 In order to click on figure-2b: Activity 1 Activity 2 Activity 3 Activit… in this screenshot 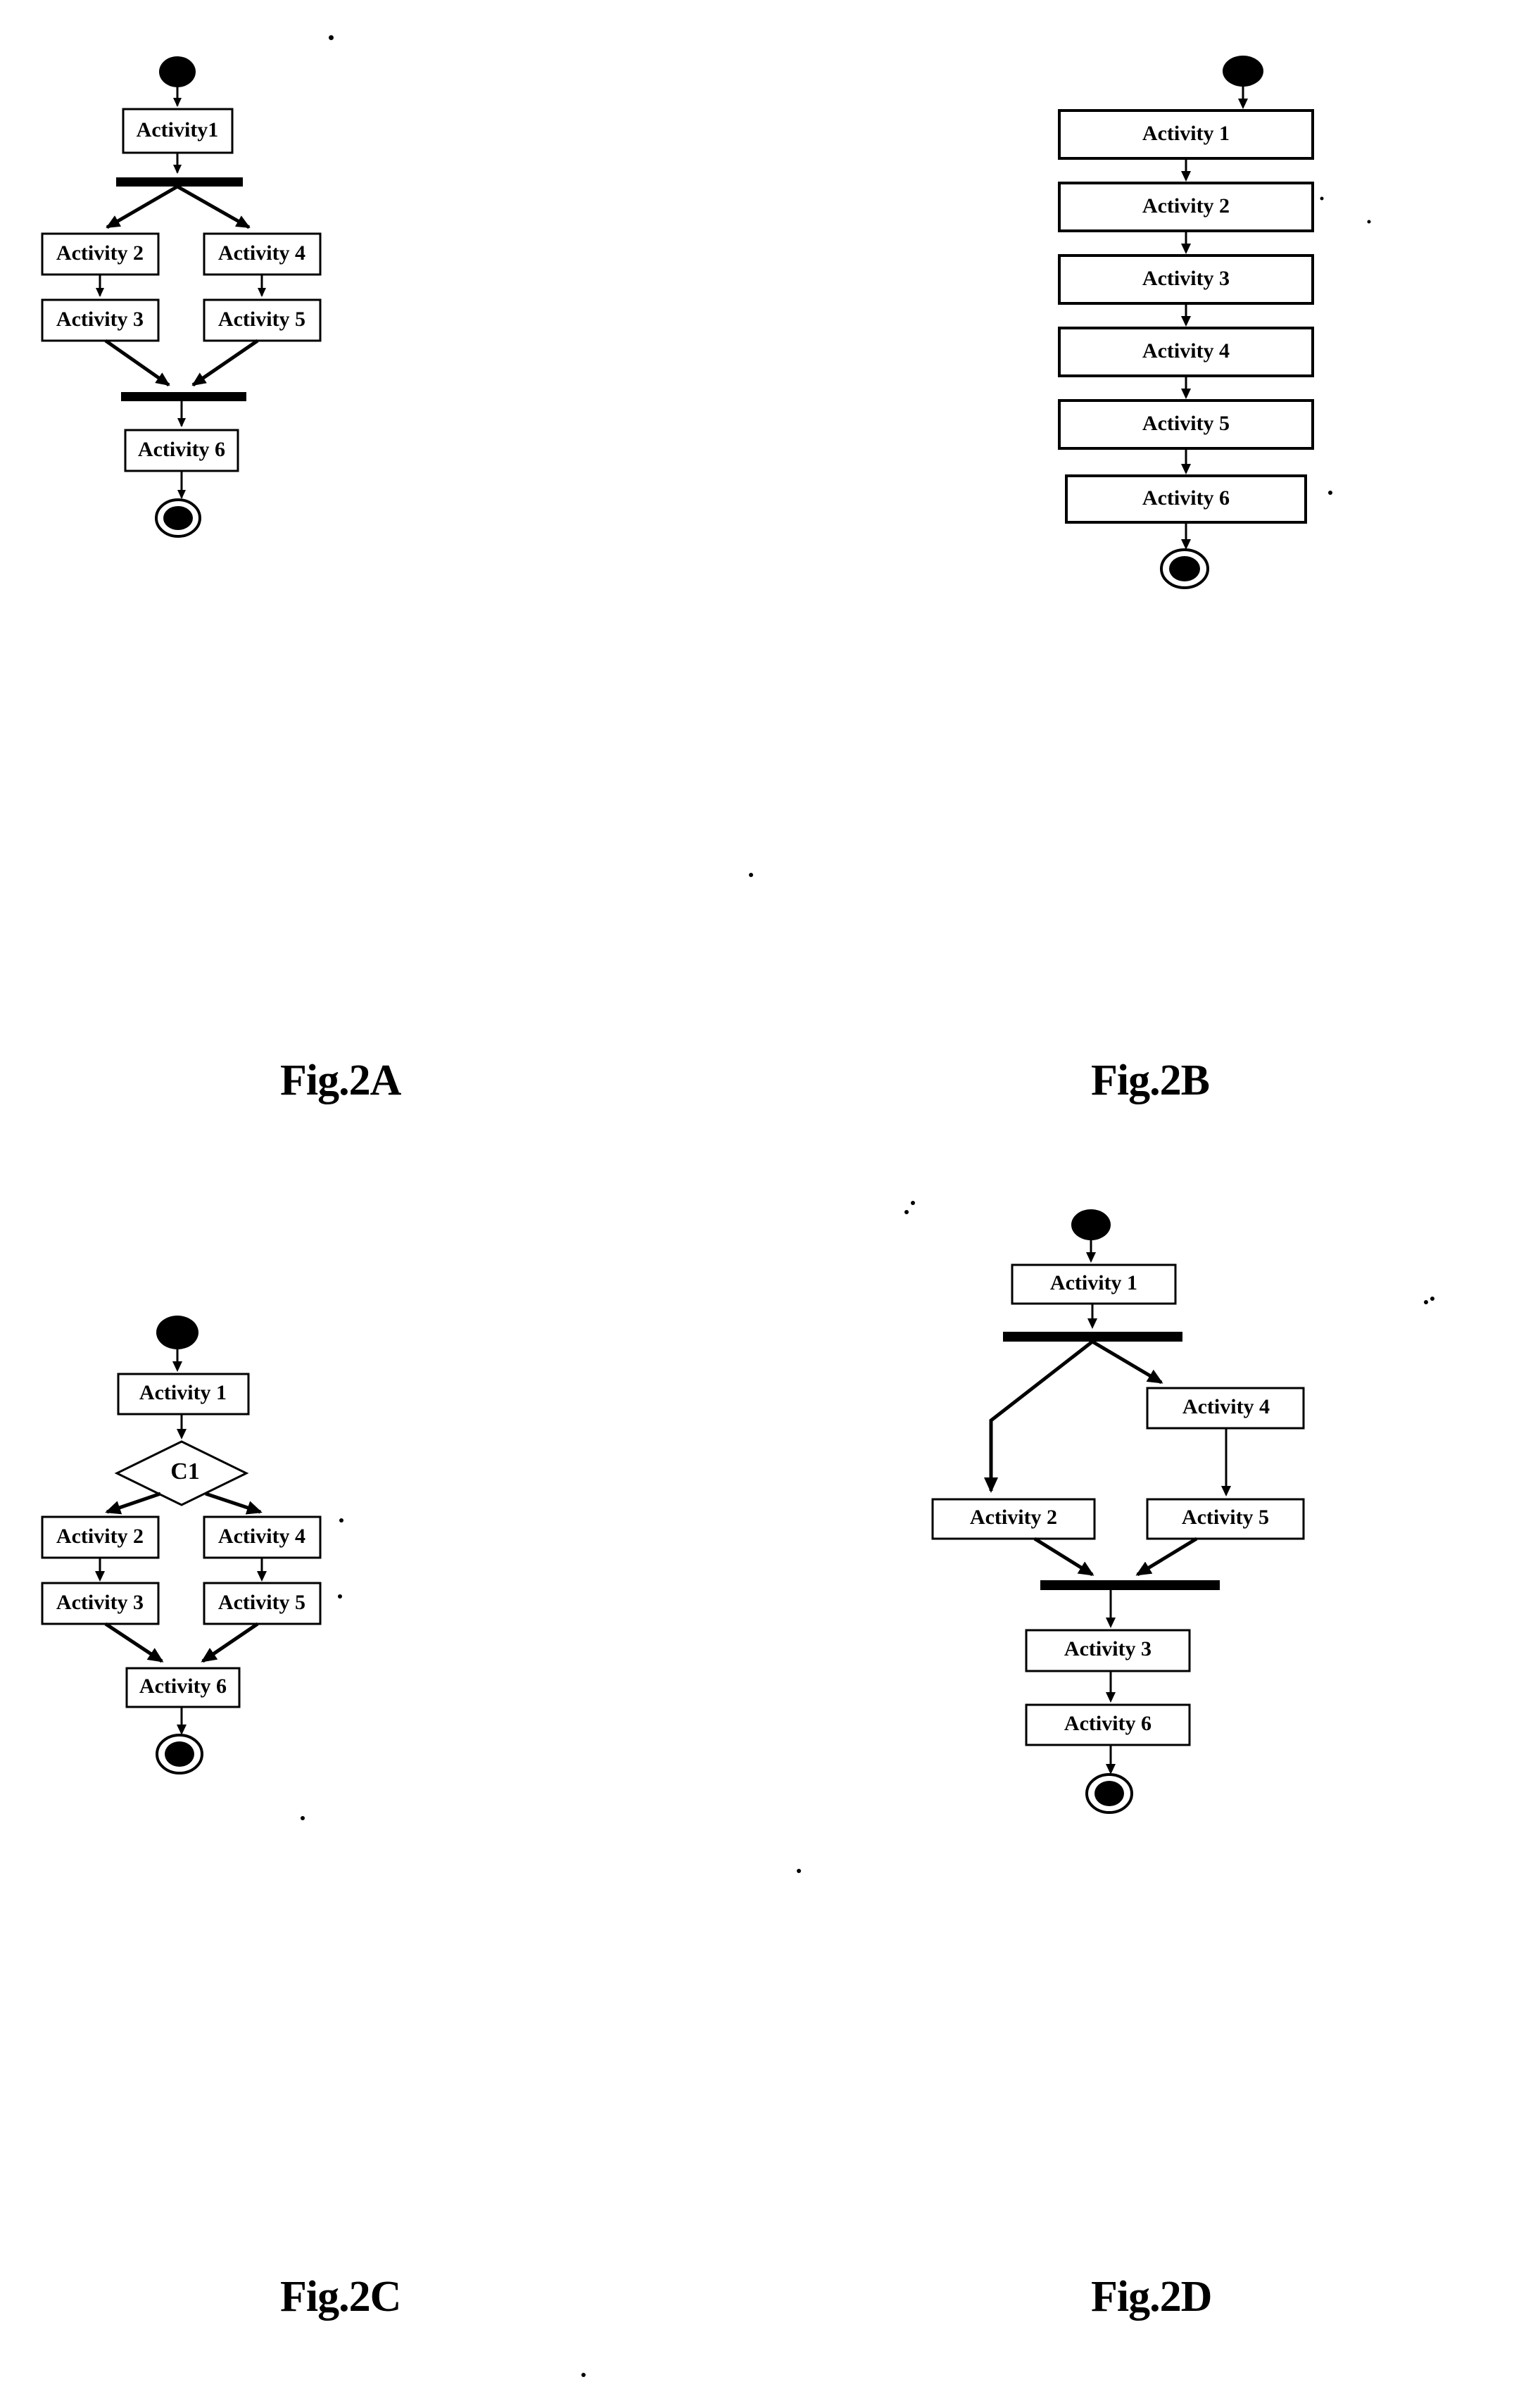, I will do `click(1217, 535)`.